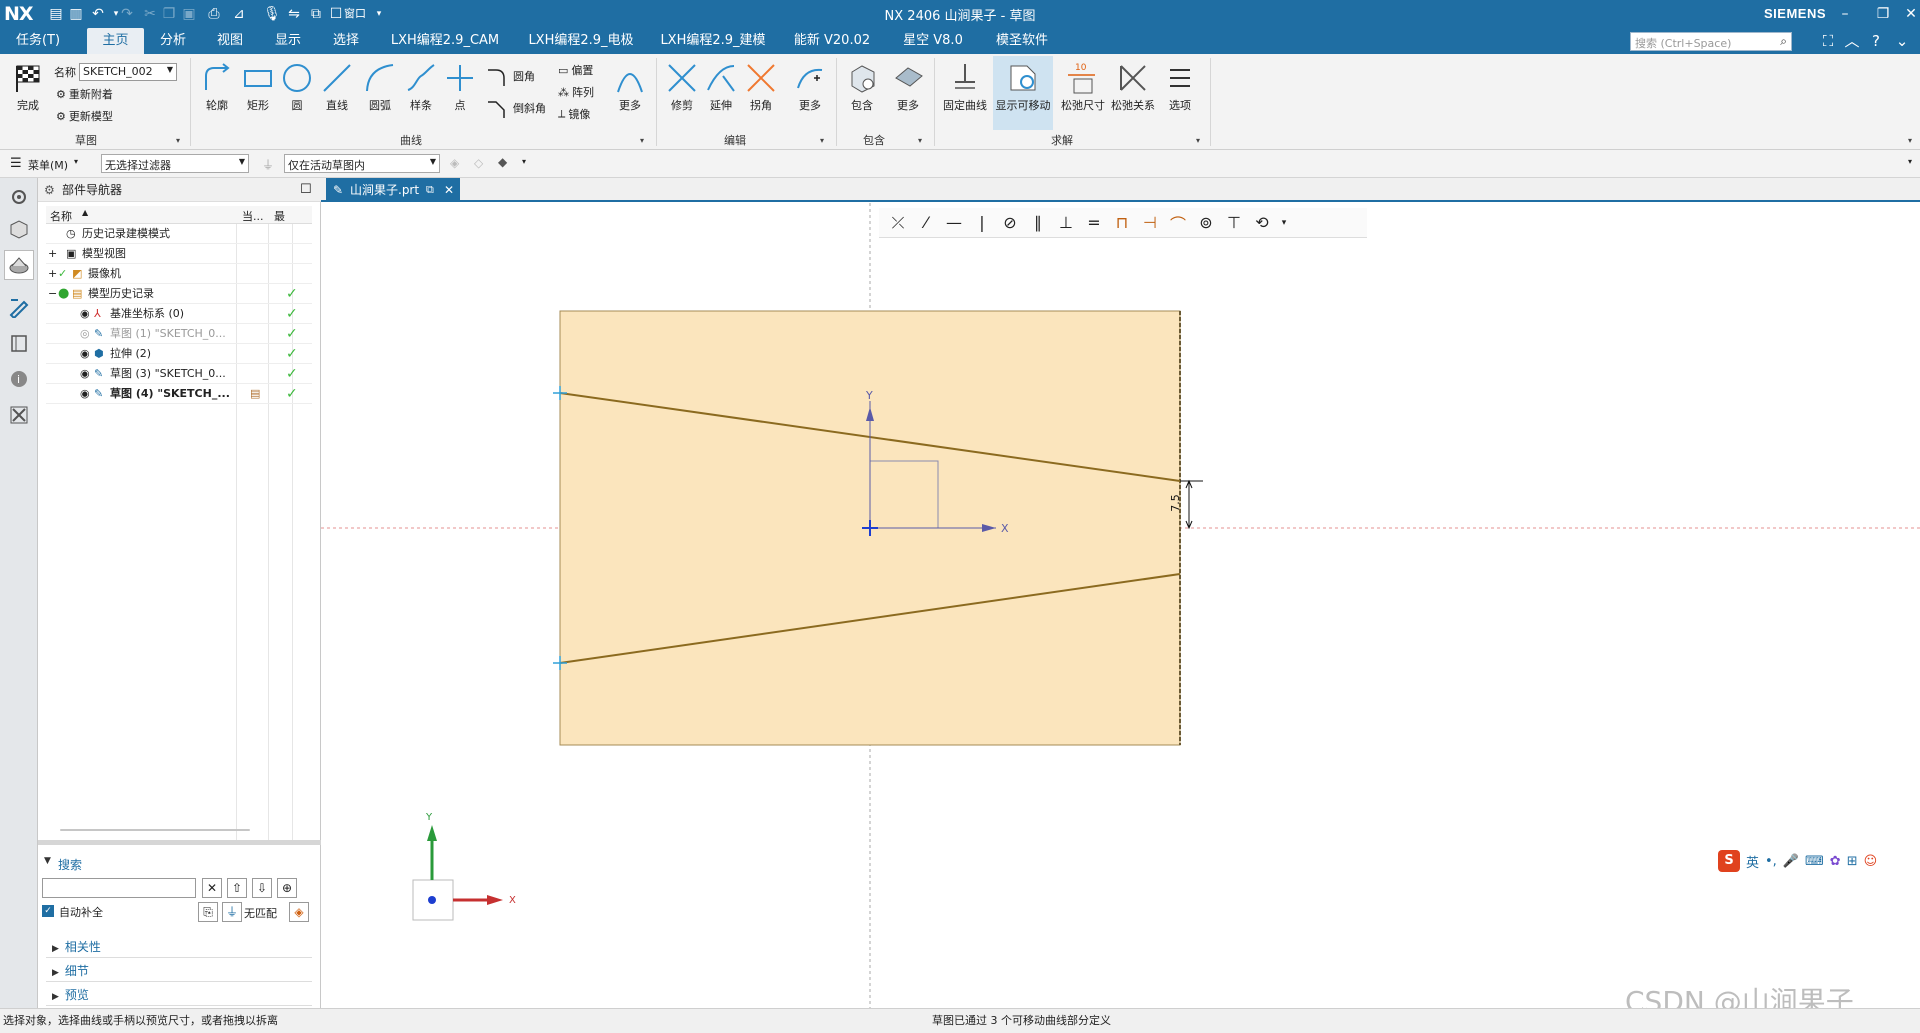 The width and height of the screenshot is (1920, 1033). Describe the element at coordinates (1083, 86) in the screenshot. I see `relax-dimension-button: 10 松弛尺寸` at that location.